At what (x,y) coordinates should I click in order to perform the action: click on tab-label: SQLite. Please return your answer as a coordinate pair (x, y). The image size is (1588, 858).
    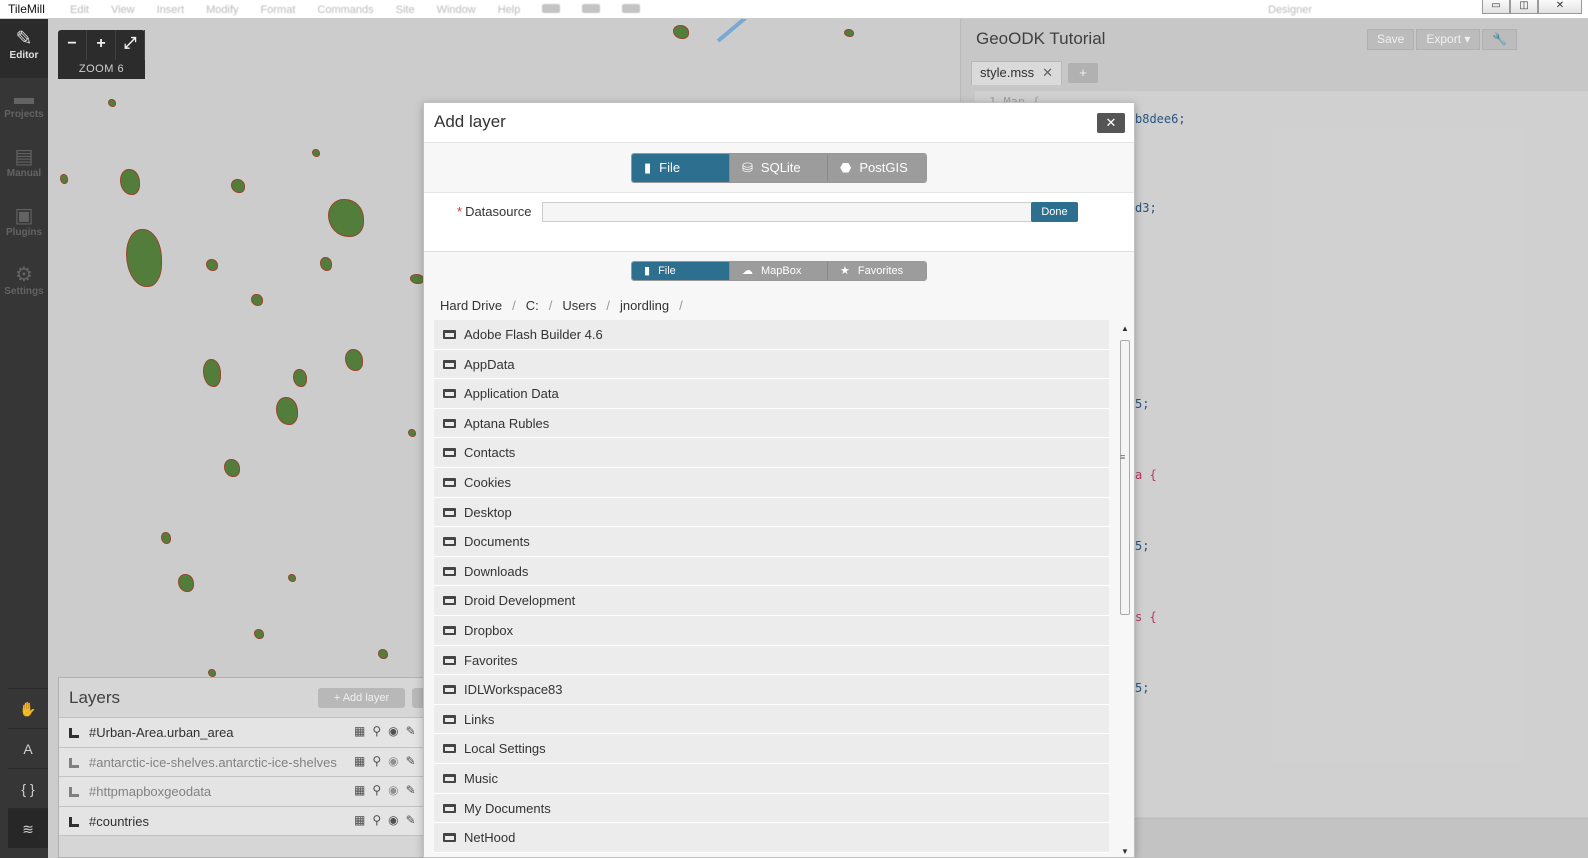
    Looking at the image, I should click on (780, 167).